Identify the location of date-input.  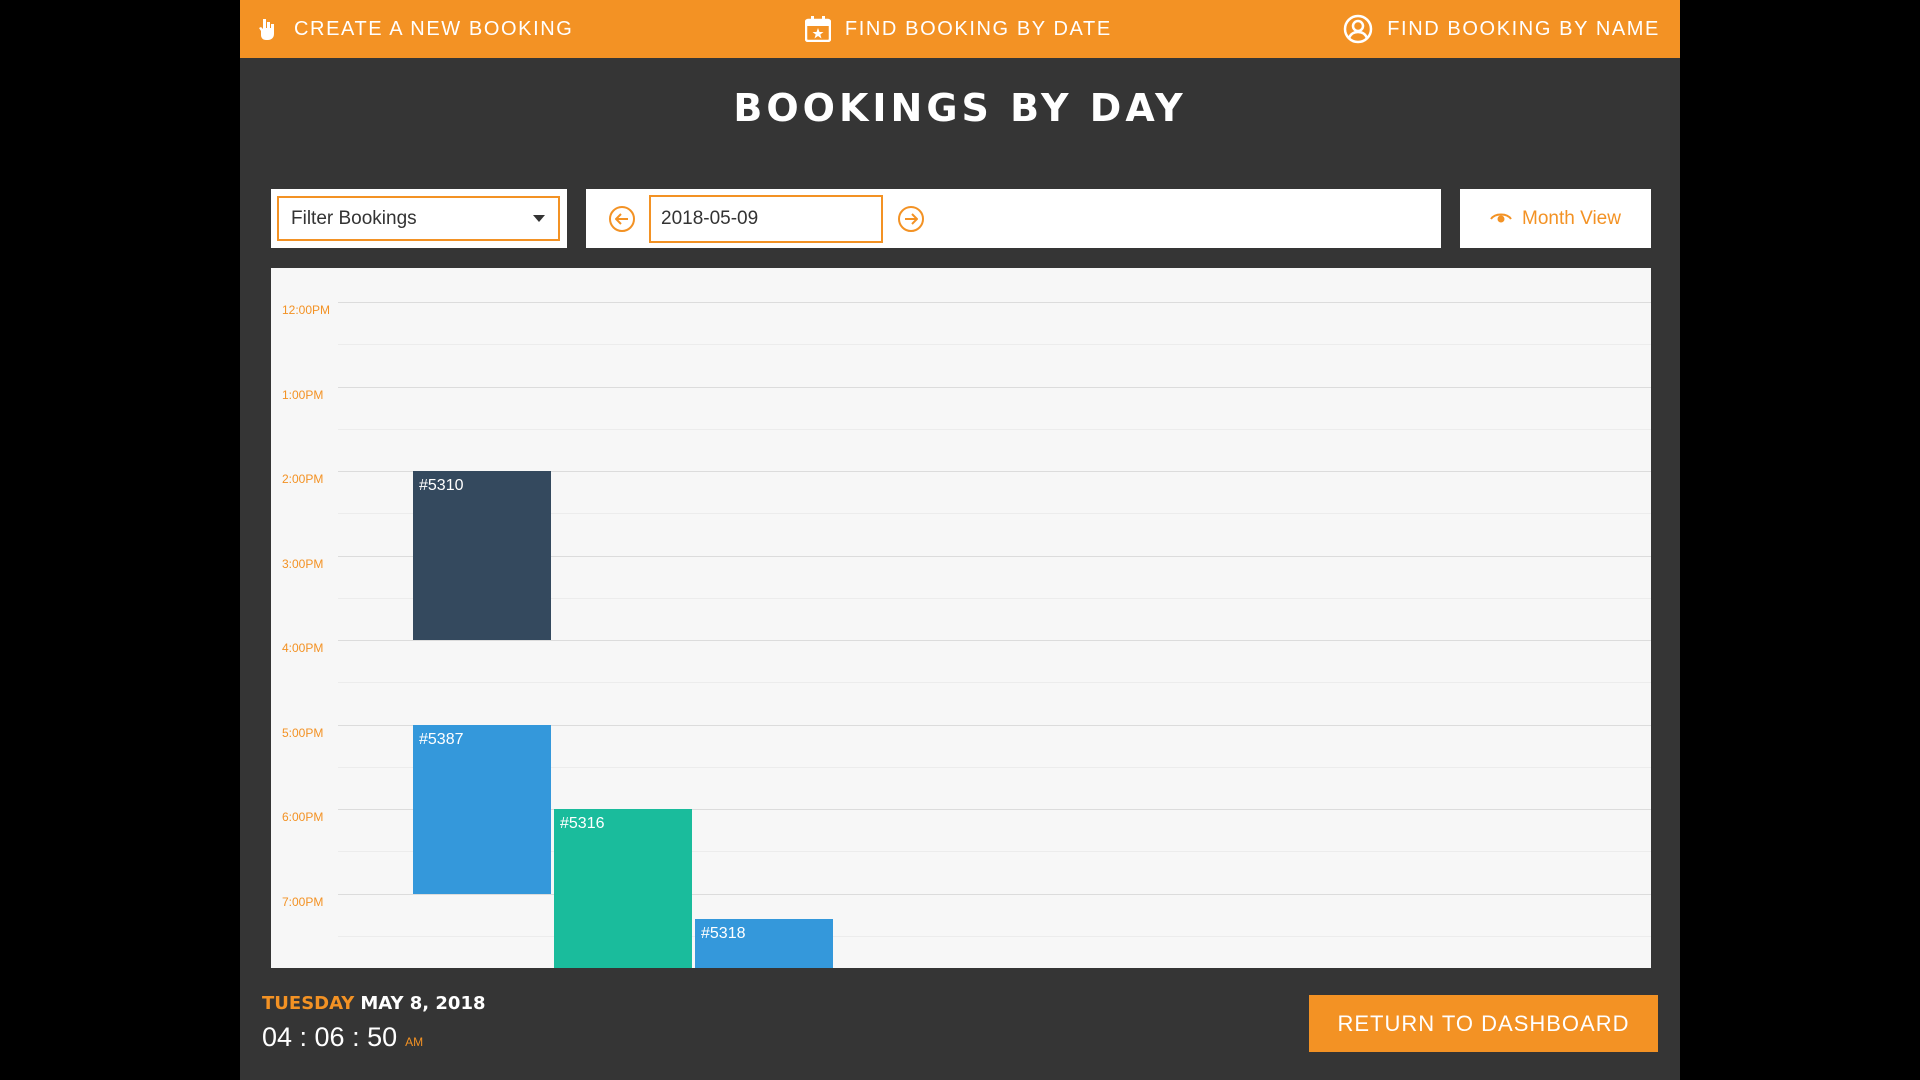
(766, 219).